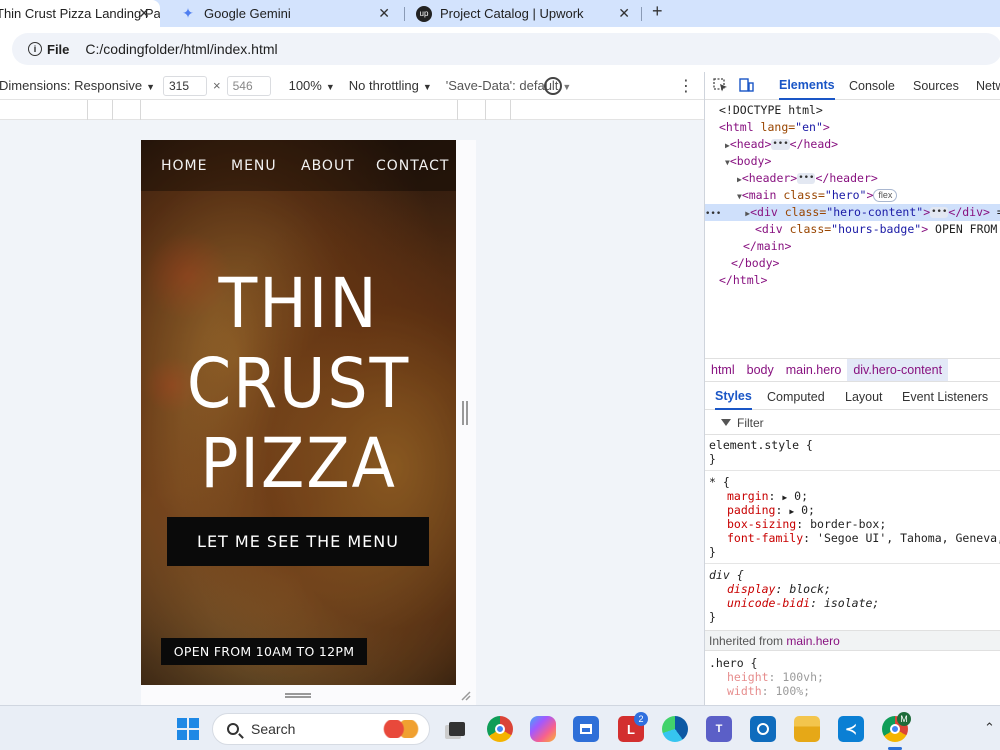 This screenshot has height=750, width=1000. I want to click on attr-value: "hero-content", so click(875, 212).